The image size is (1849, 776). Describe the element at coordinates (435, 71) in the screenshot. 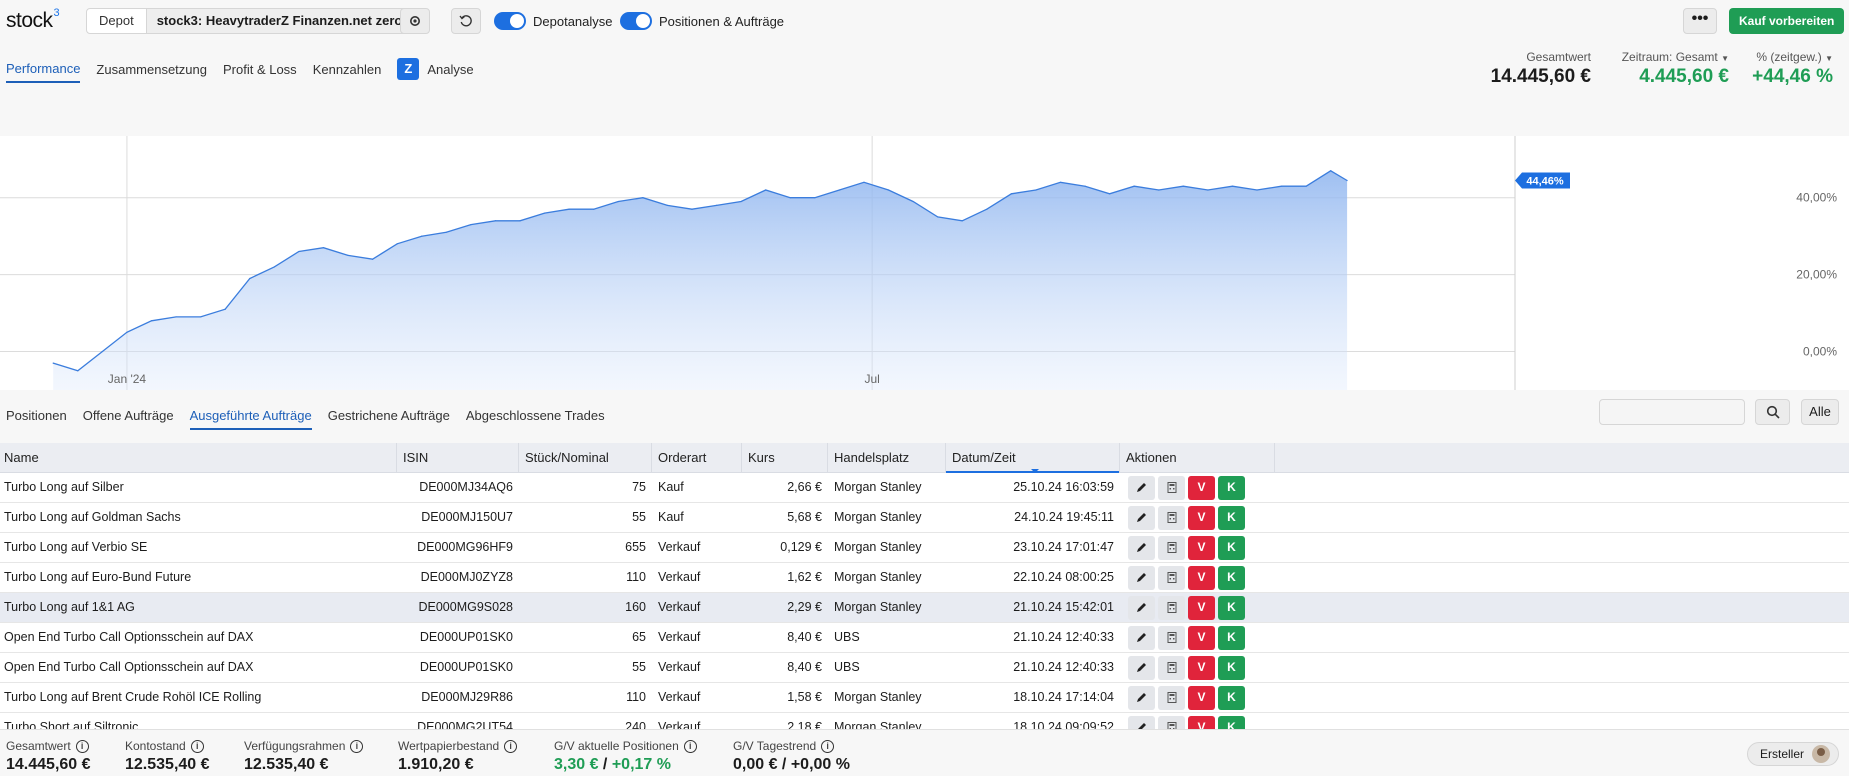

I see `tab-analyse: Z Analyse` at that location.